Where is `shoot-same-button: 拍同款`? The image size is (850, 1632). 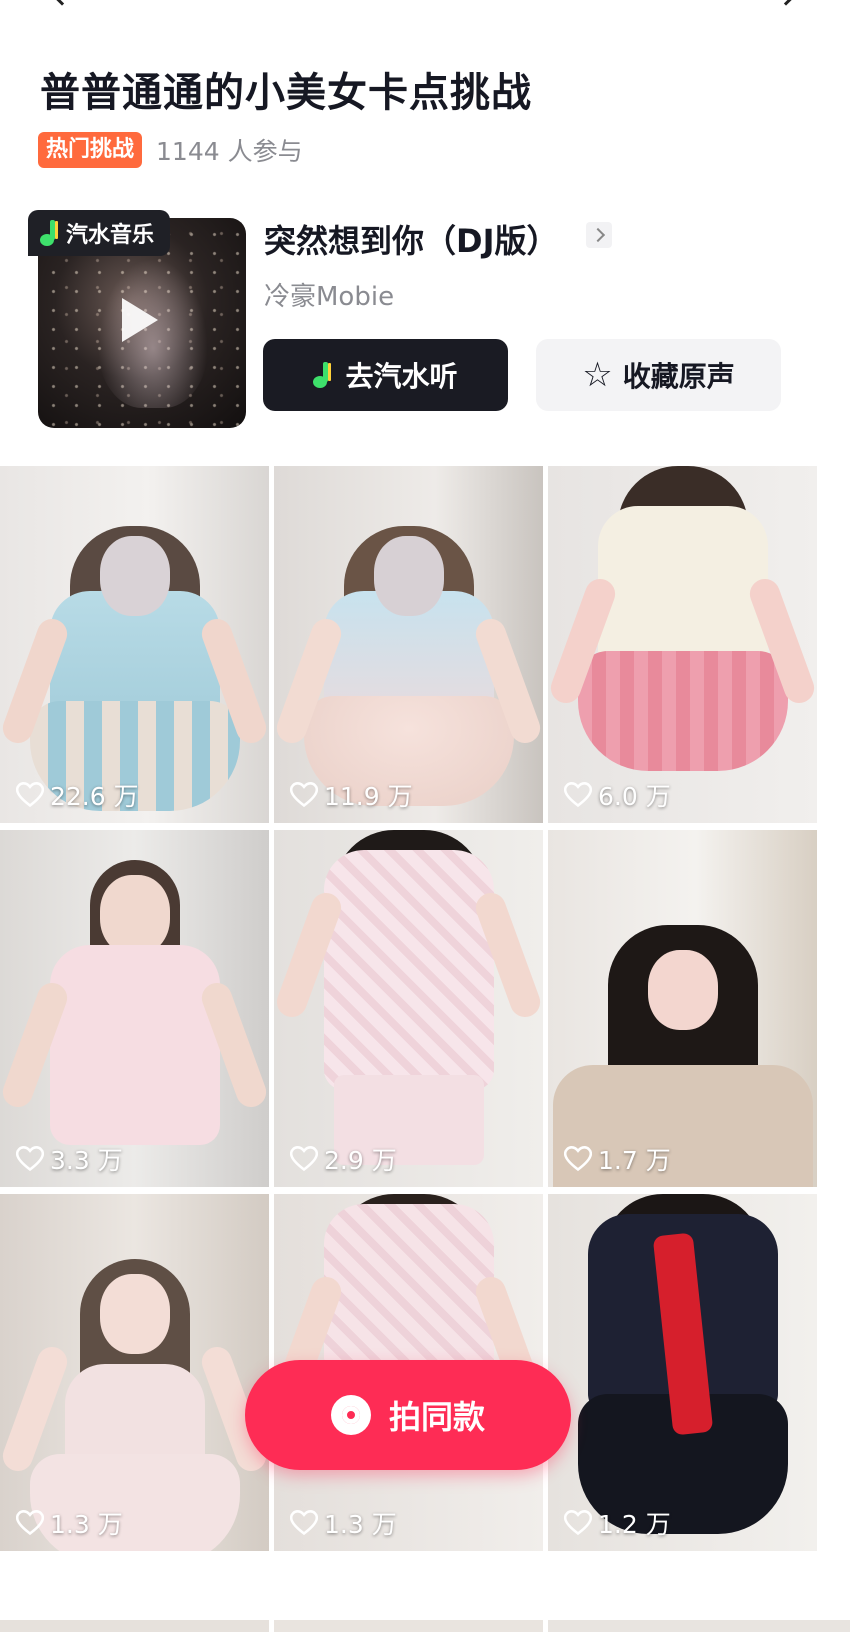
shoot-same-button: 拍同款 is located at coordinates (408, 1415).